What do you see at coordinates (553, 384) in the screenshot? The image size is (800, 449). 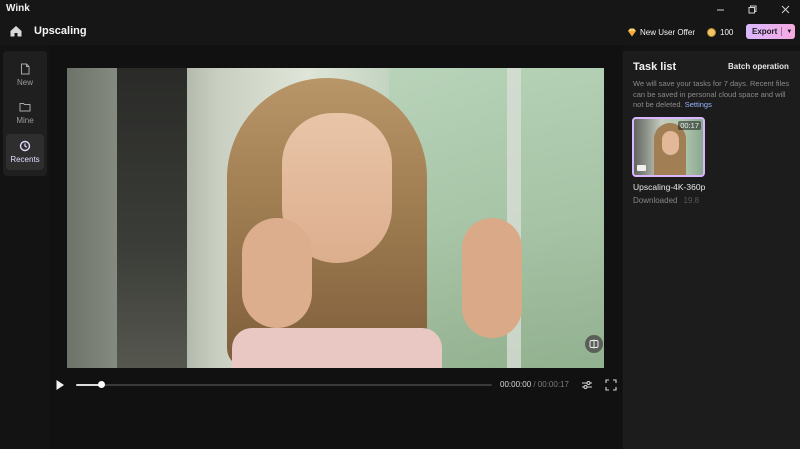 I see `total-time: 00:00:17` at bounding box center [553, 384].